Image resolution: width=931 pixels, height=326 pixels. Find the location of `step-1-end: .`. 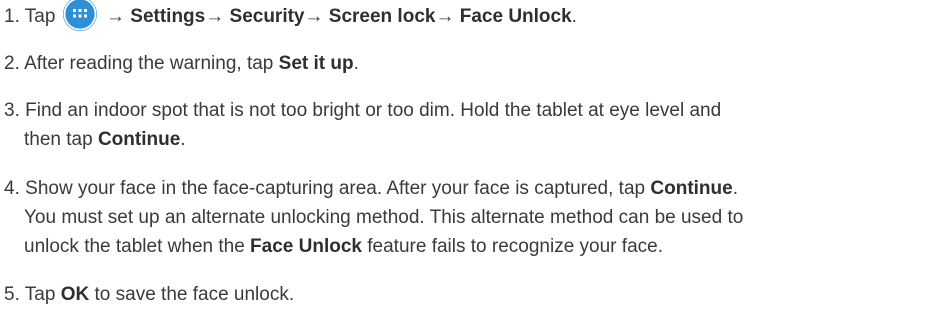

step-1-end: . is located at coordinates (574, 17).